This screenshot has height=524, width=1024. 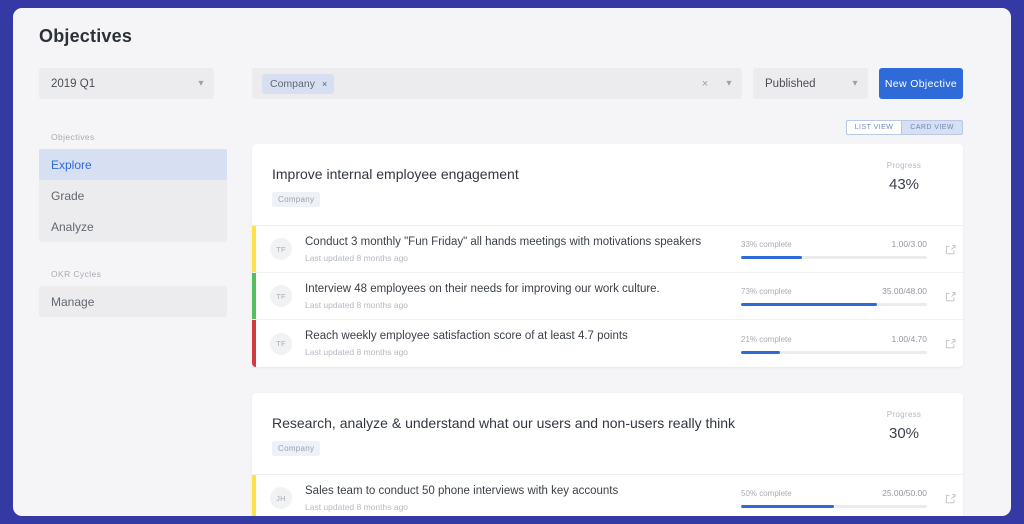 What do you see at coordinates (86, 36) in the screenshot?
I see `page-title: Objectives` at bounding box center [86, 36].